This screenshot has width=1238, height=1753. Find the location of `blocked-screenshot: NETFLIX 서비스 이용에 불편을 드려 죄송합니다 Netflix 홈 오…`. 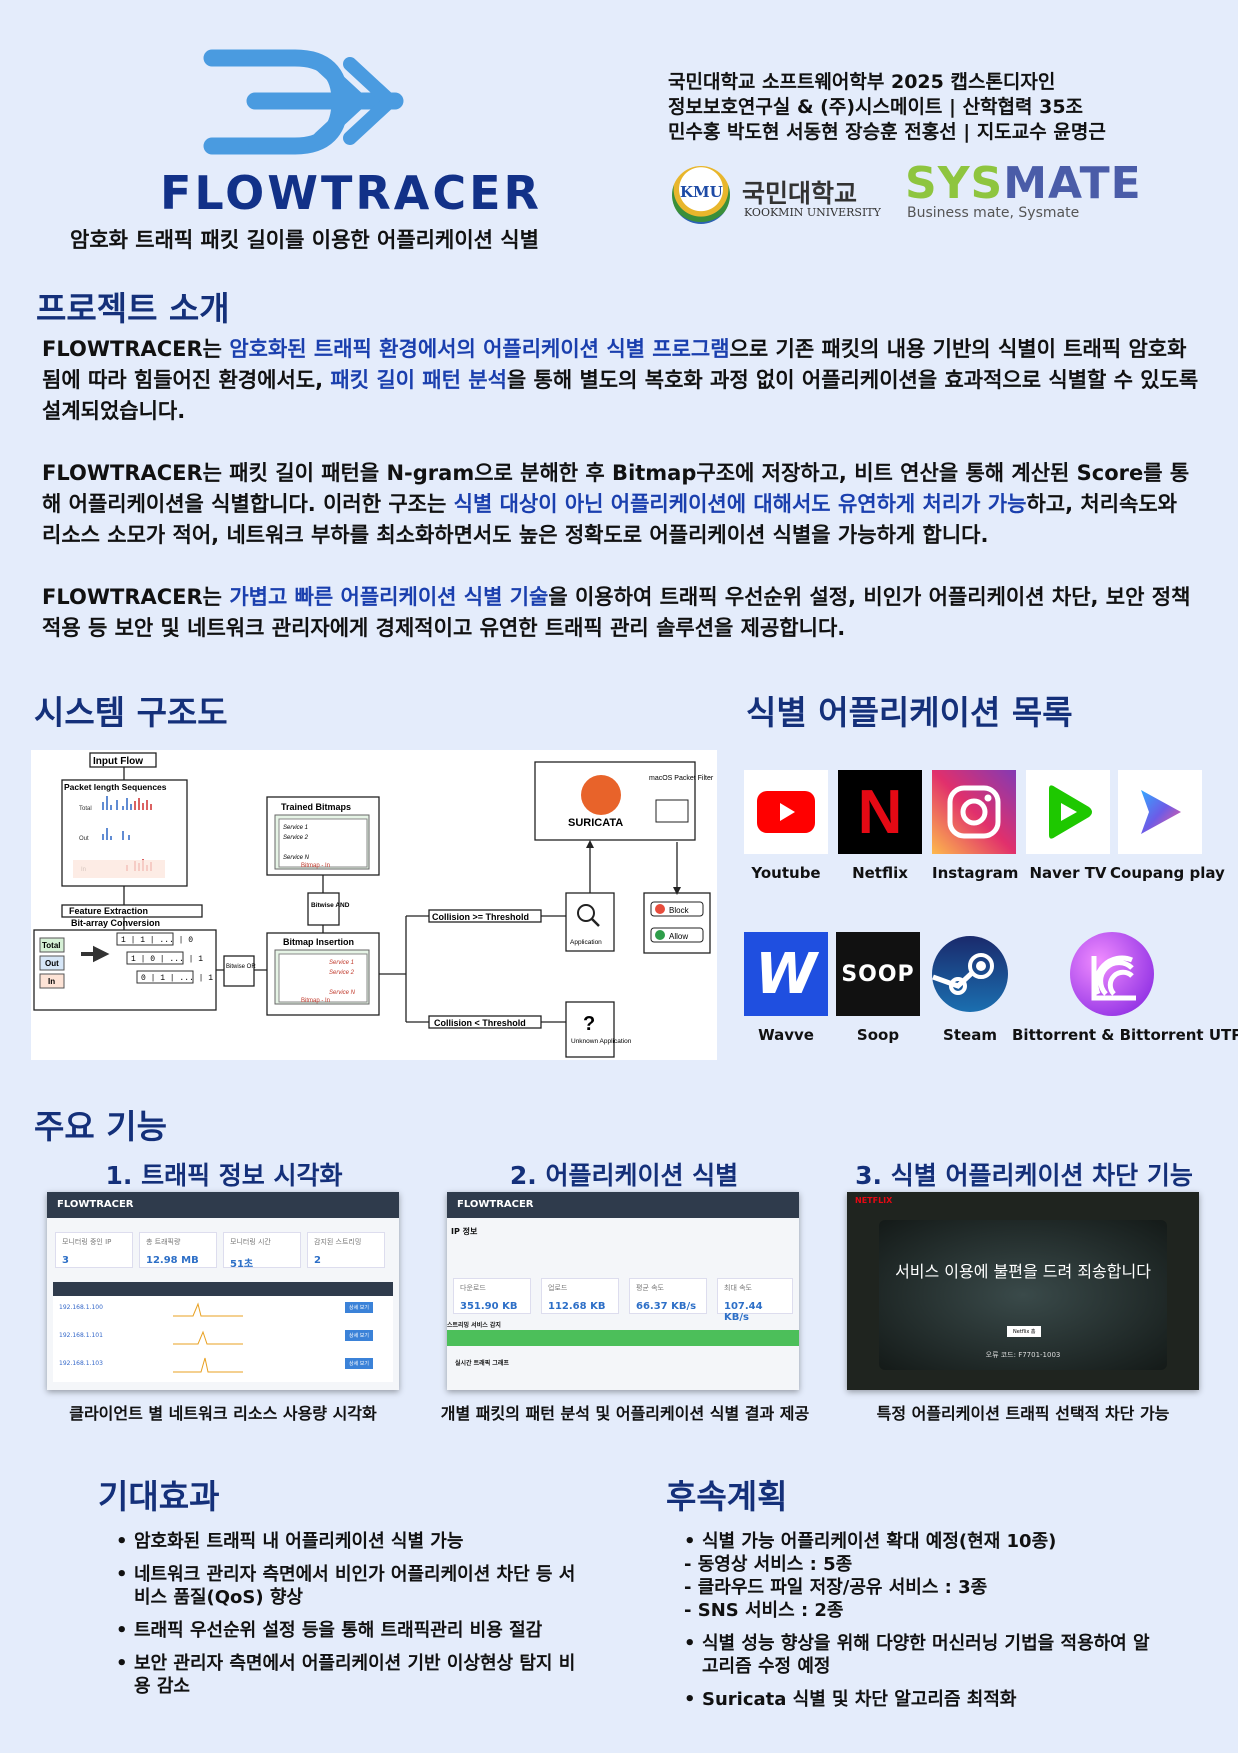

blocked-screenshot: NETFLIX 서비스 이용에 불편을 드려 죄송합니다 Netflix 홈 오… is located at coordinates (1023, 1291).